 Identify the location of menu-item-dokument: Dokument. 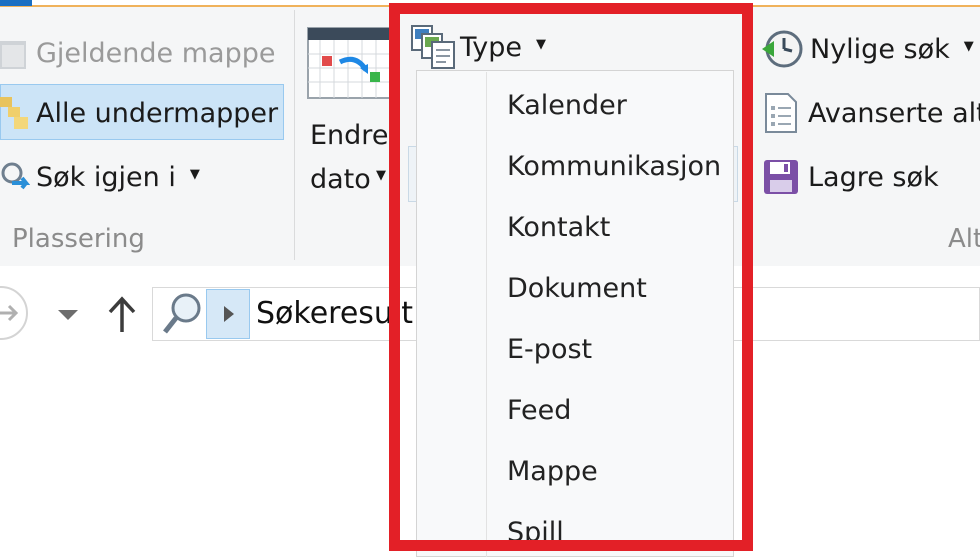
(577, 288).